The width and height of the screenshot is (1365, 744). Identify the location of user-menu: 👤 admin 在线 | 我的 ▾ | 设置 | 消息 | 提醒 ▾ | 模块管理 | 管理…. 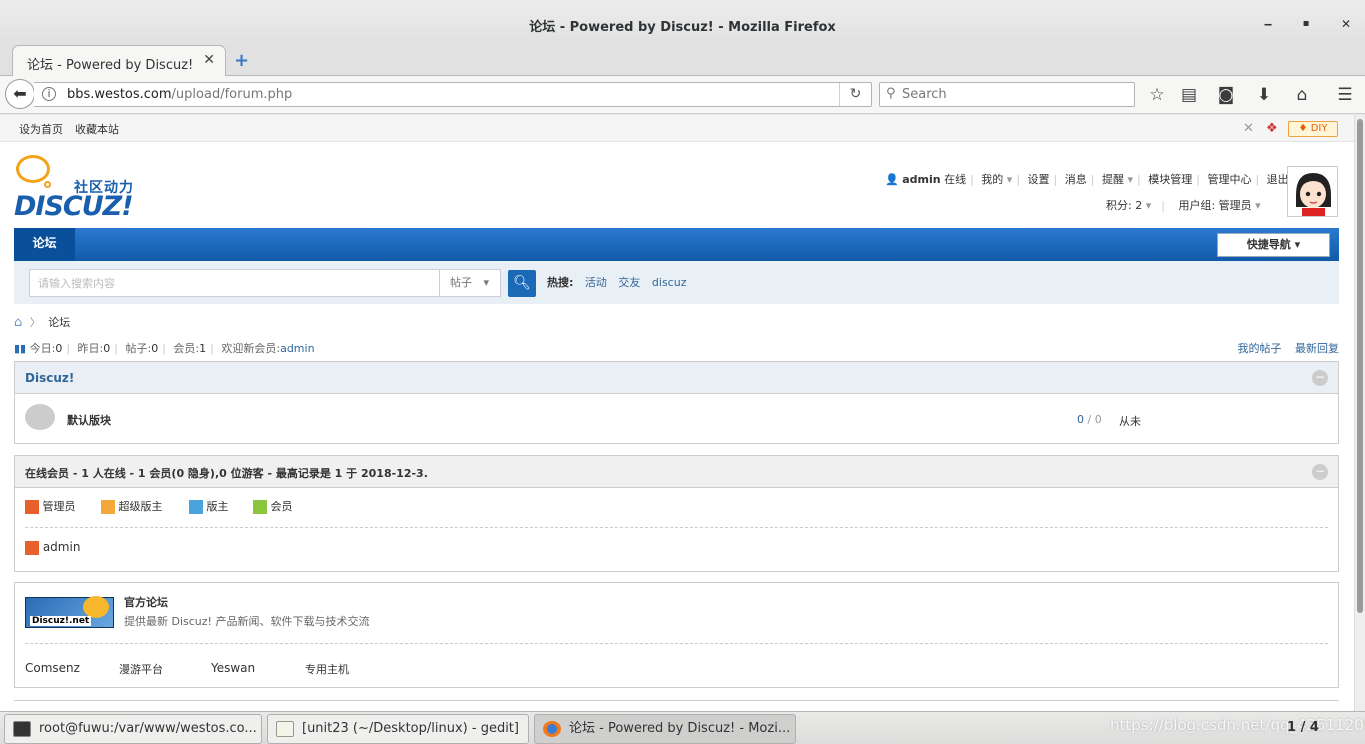
(1087, 179).